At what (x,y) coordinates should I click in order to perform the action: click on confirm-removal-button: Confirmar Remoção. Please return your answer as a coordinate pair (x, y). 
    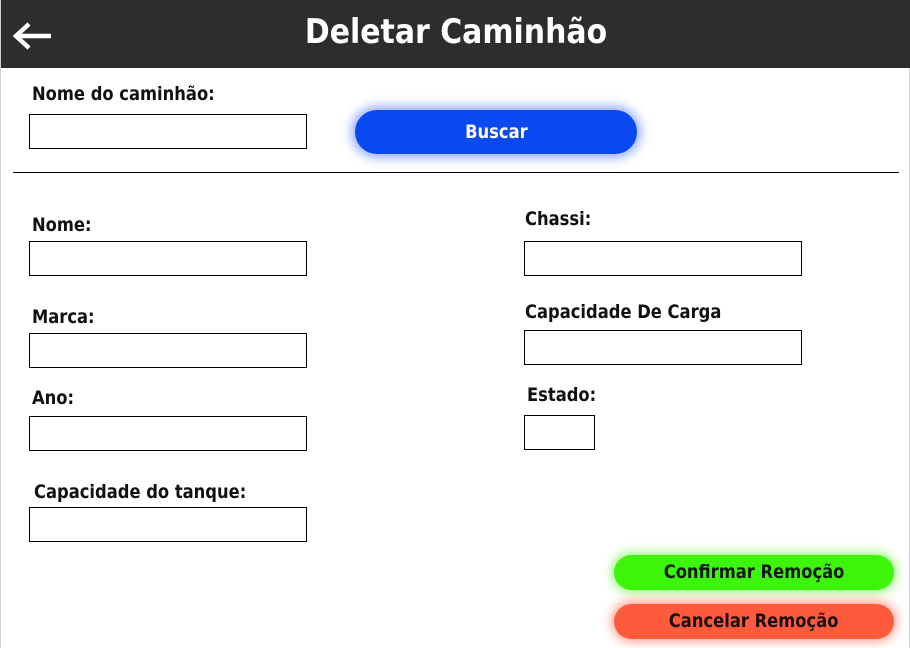
    Looking at the image, I should click on (754, 572).